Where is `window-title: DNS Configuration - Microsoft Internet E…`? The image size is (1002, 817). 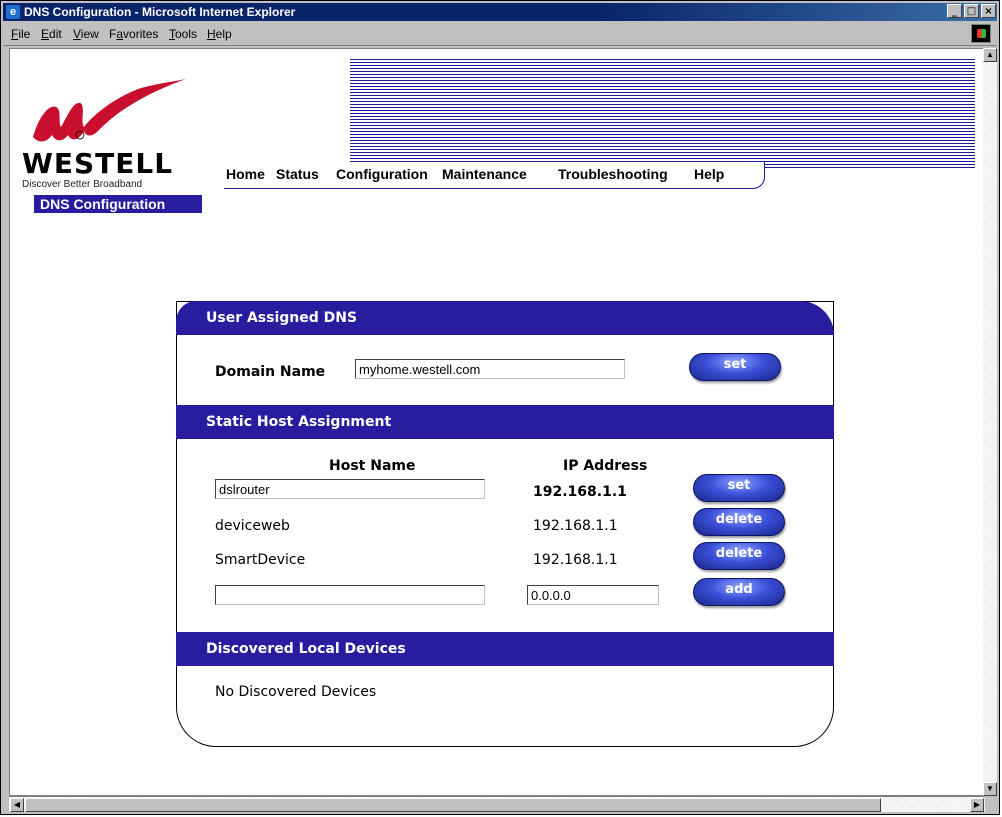 window-title: DNS Configuration - Microsoft Internet E… is located at coordinates (160, 12).